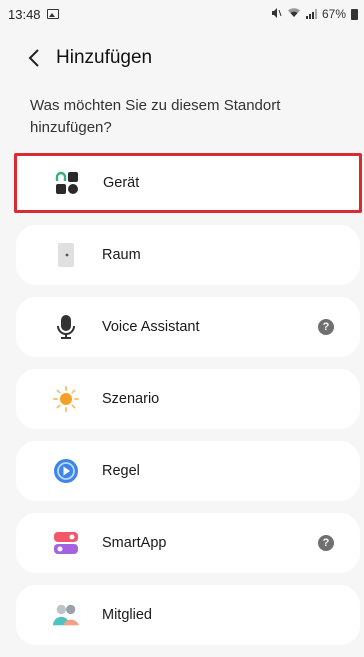 The height and width of the screenshot is (657, 364). I want to click on option-rule: Regel, so click(188, 471).